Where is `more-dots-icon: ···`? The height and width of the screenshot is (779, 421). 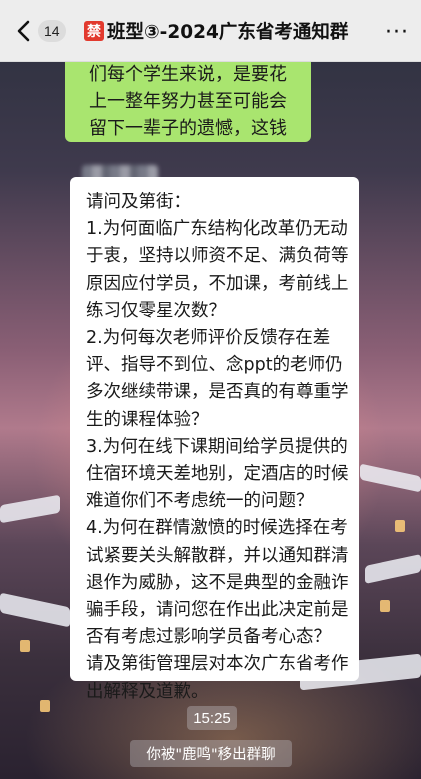 more-dots-icon: ··· is located at coordinates (397, 32).